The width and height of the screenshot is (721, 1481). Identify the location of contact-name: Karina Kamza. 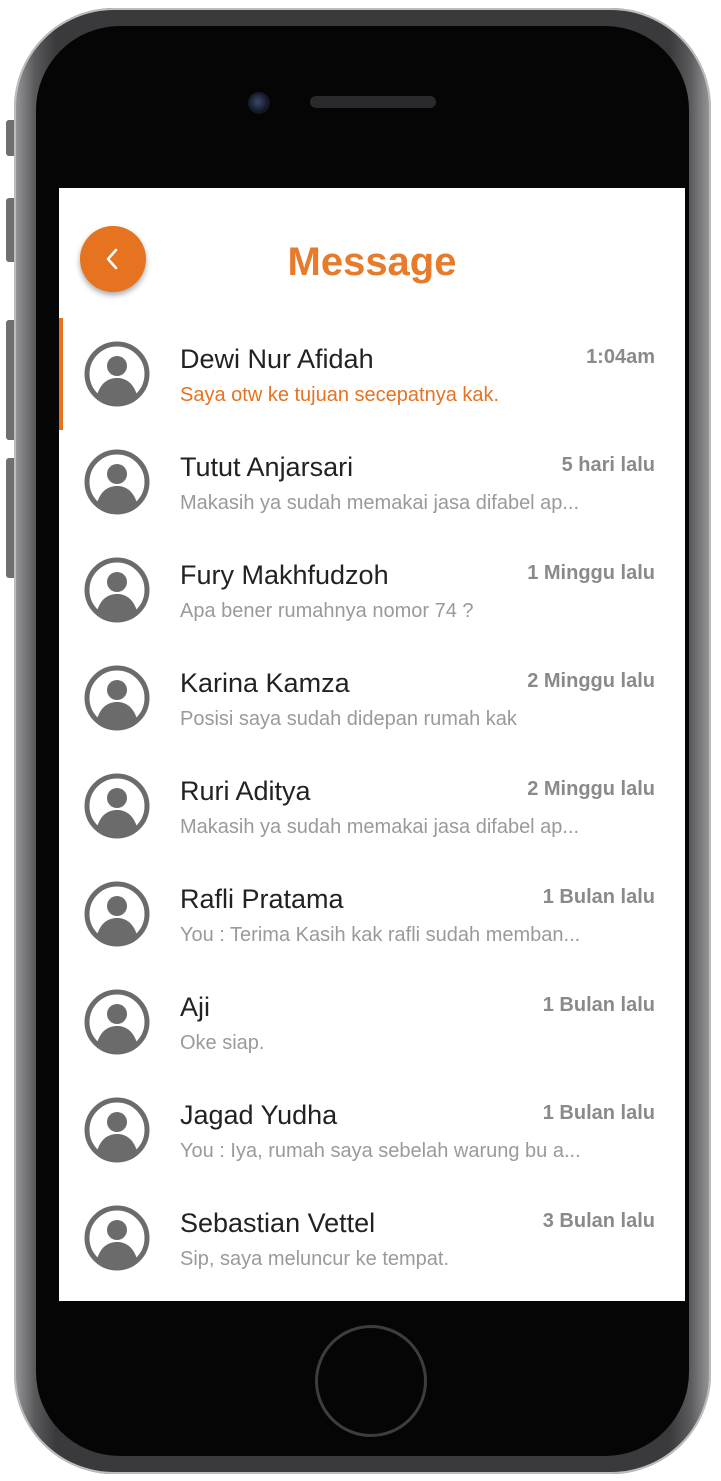
(265, 683).